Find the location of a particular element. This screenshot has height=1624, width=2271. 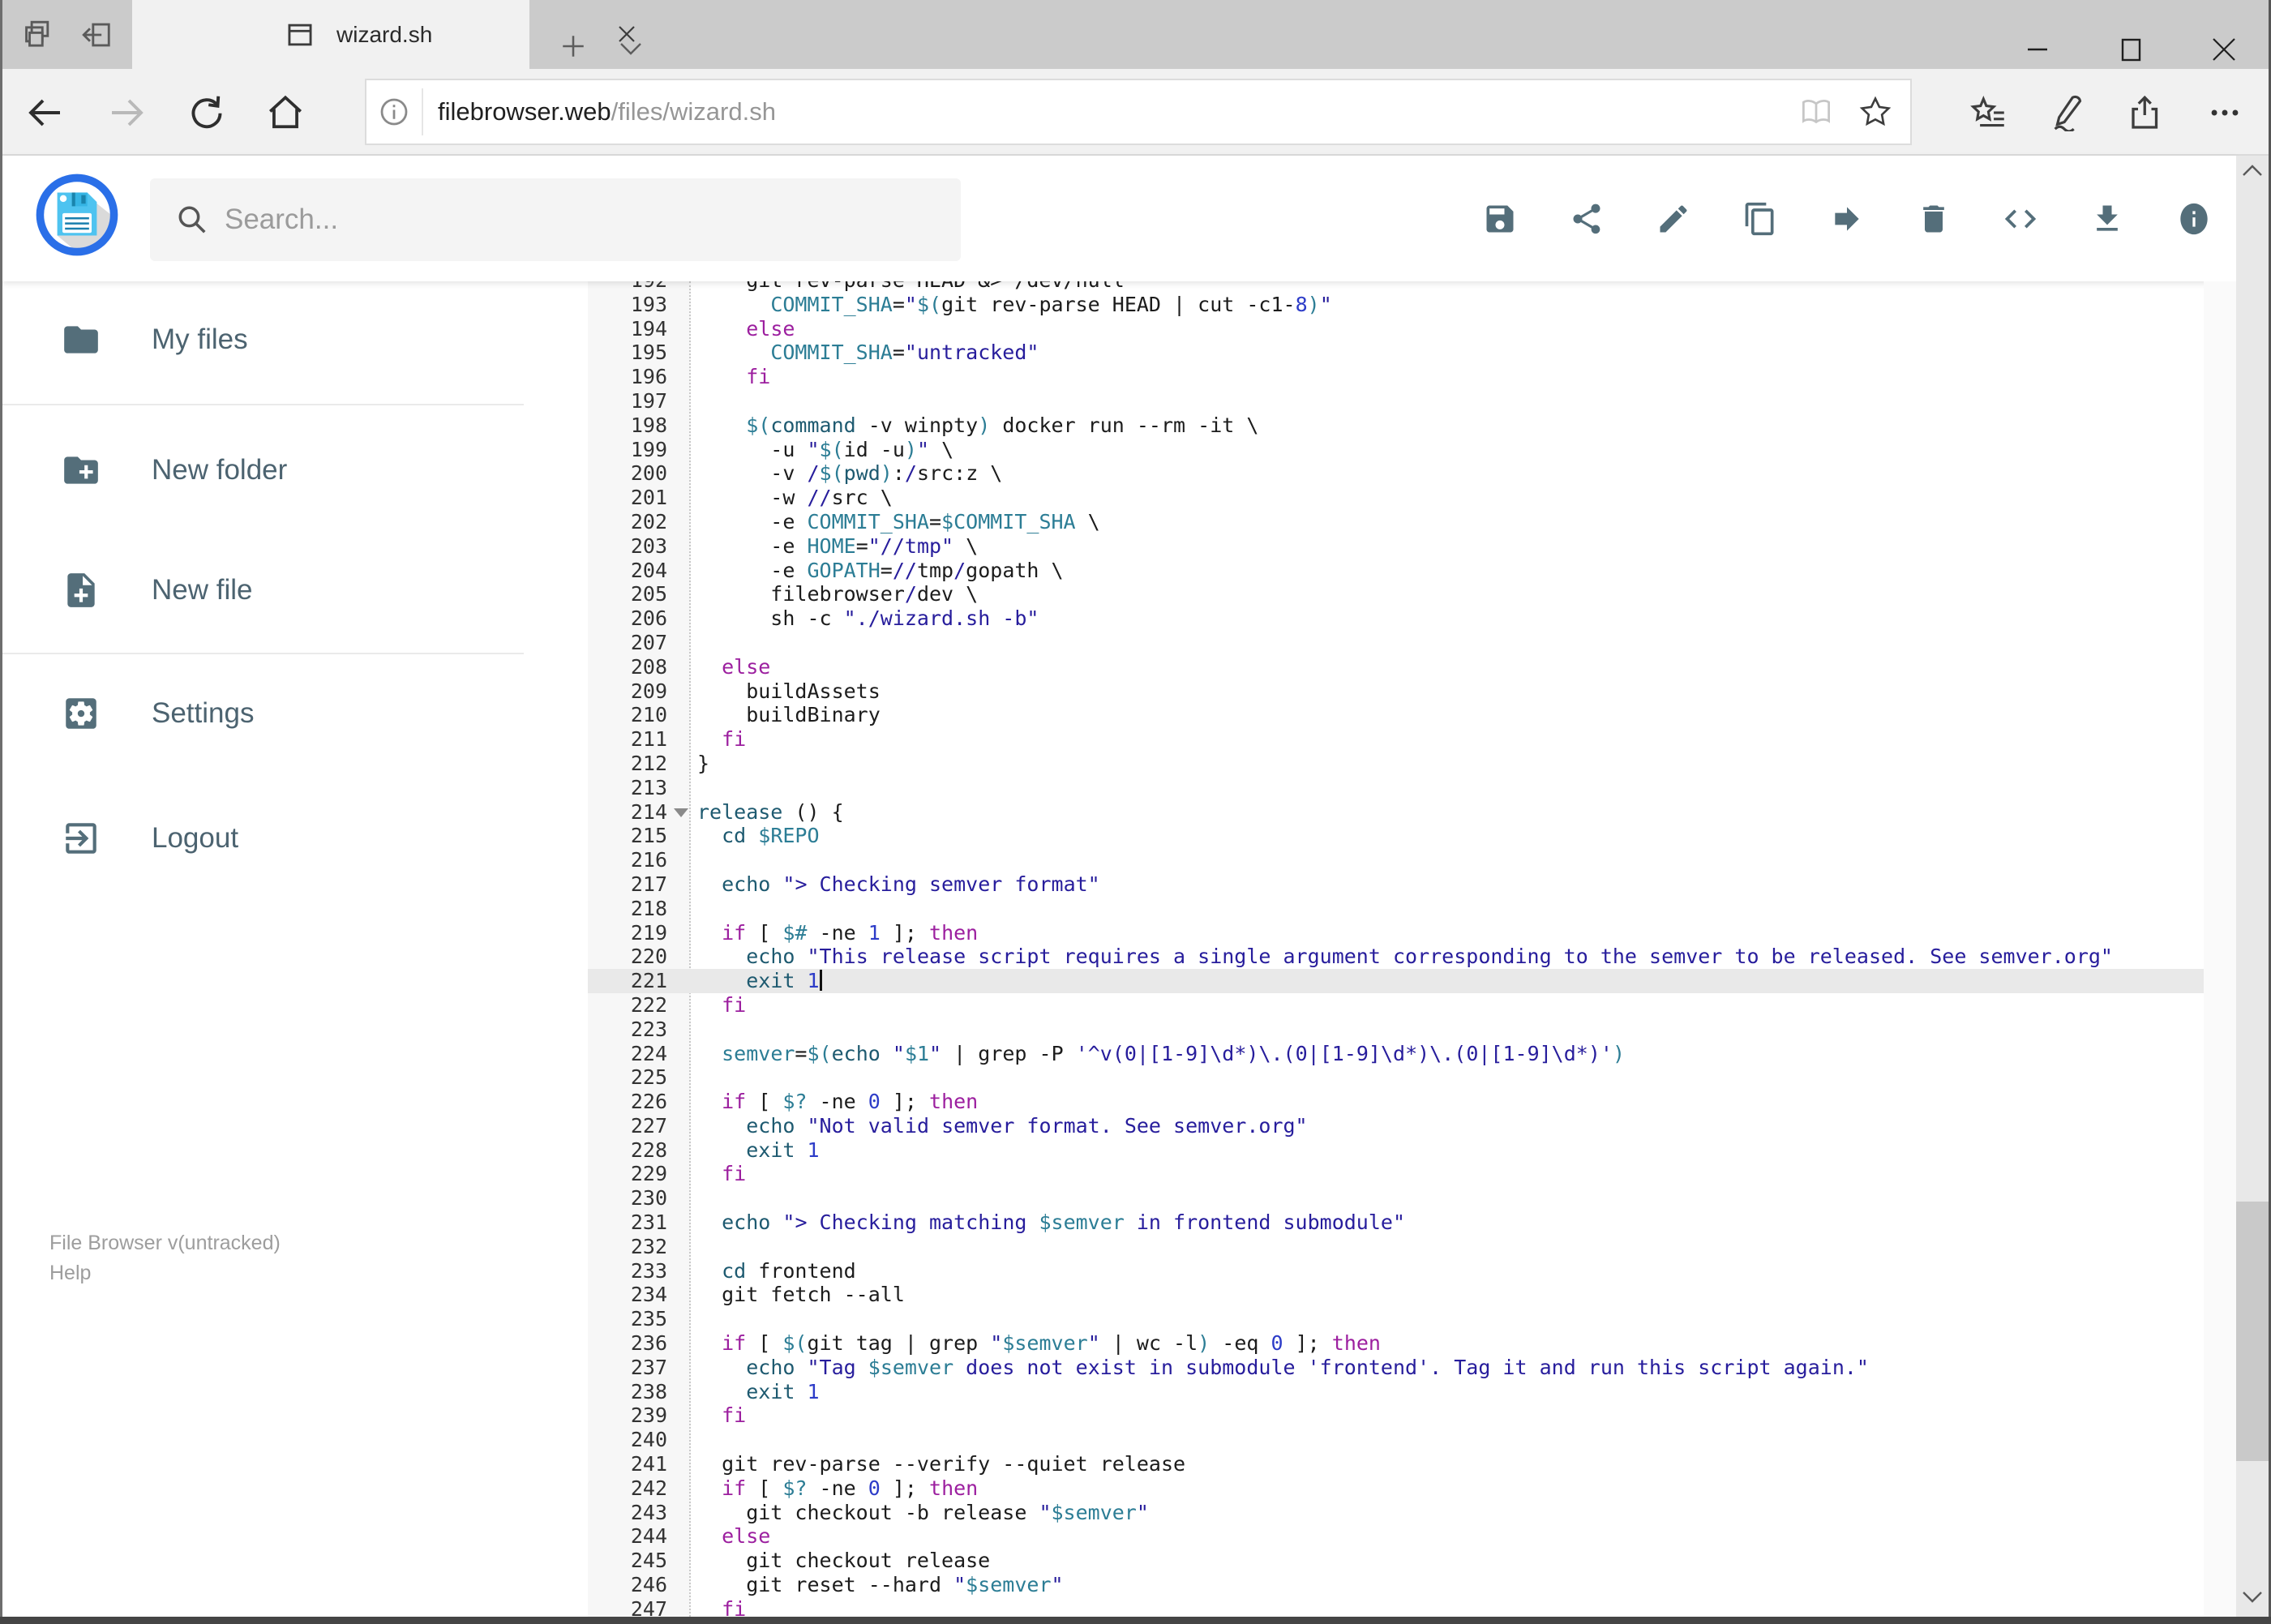

tab-list-chevron-icon is located at coordinates (631, 49).